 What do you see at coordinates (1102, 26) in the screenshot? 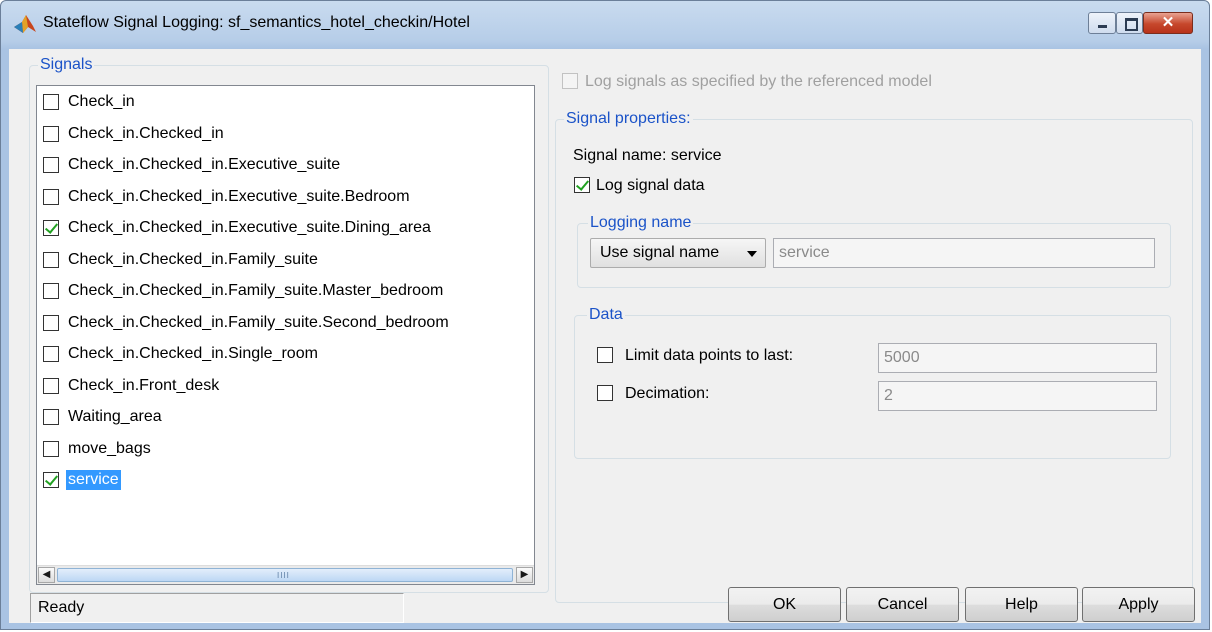
I see `minimize-icon` at bounding box center [1102, 26].